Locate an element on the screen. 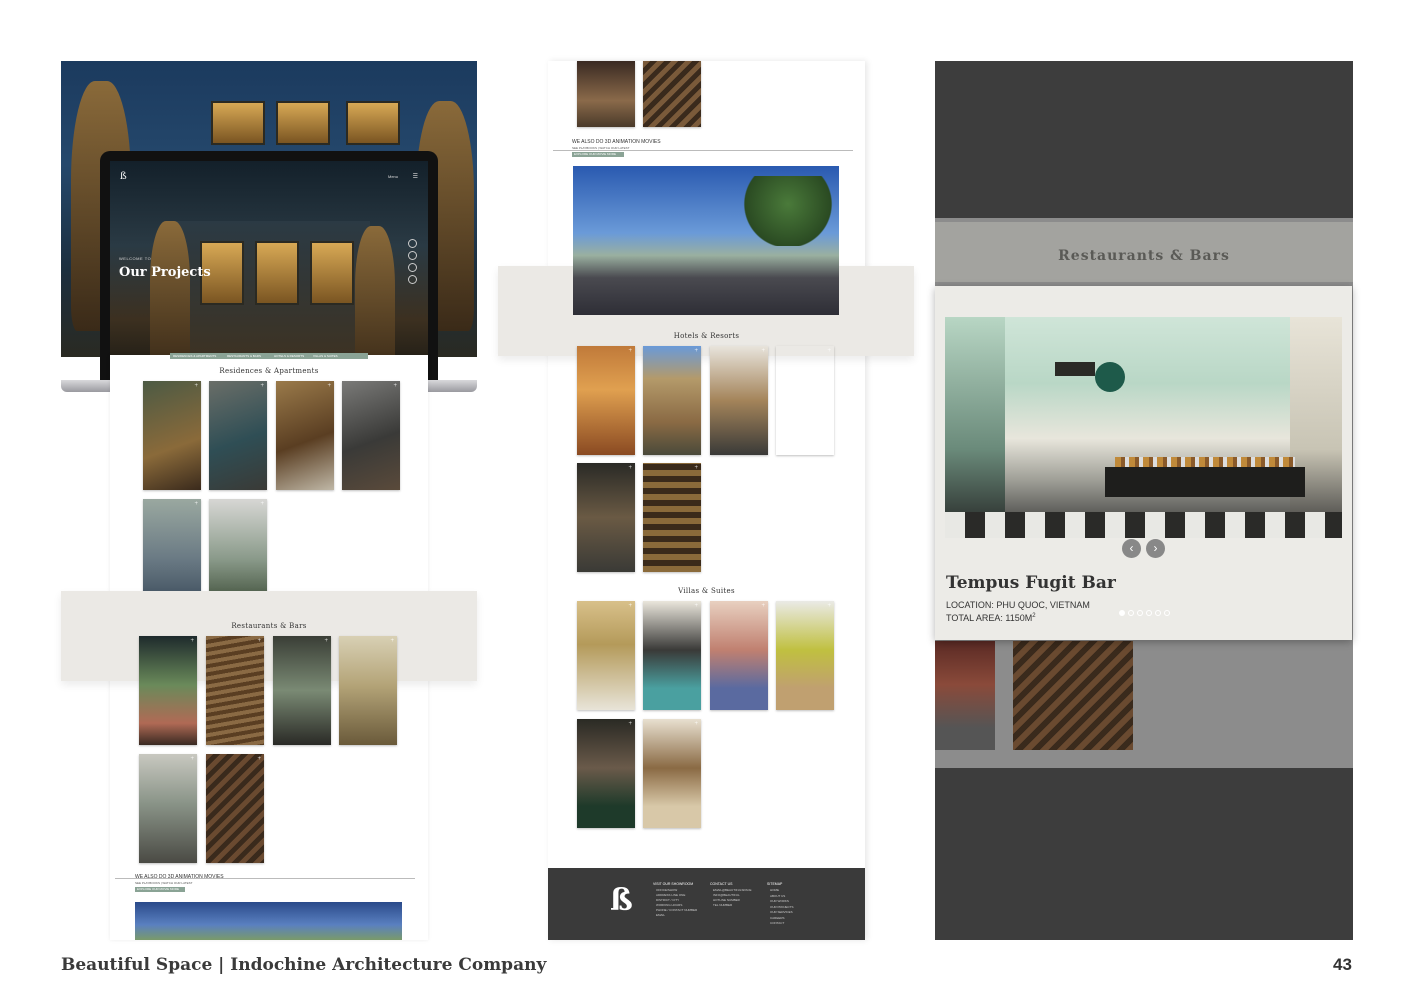 The image size is (1413, 1000). section-title-villas: Villas & Suites is located at coordinates (706, 591).